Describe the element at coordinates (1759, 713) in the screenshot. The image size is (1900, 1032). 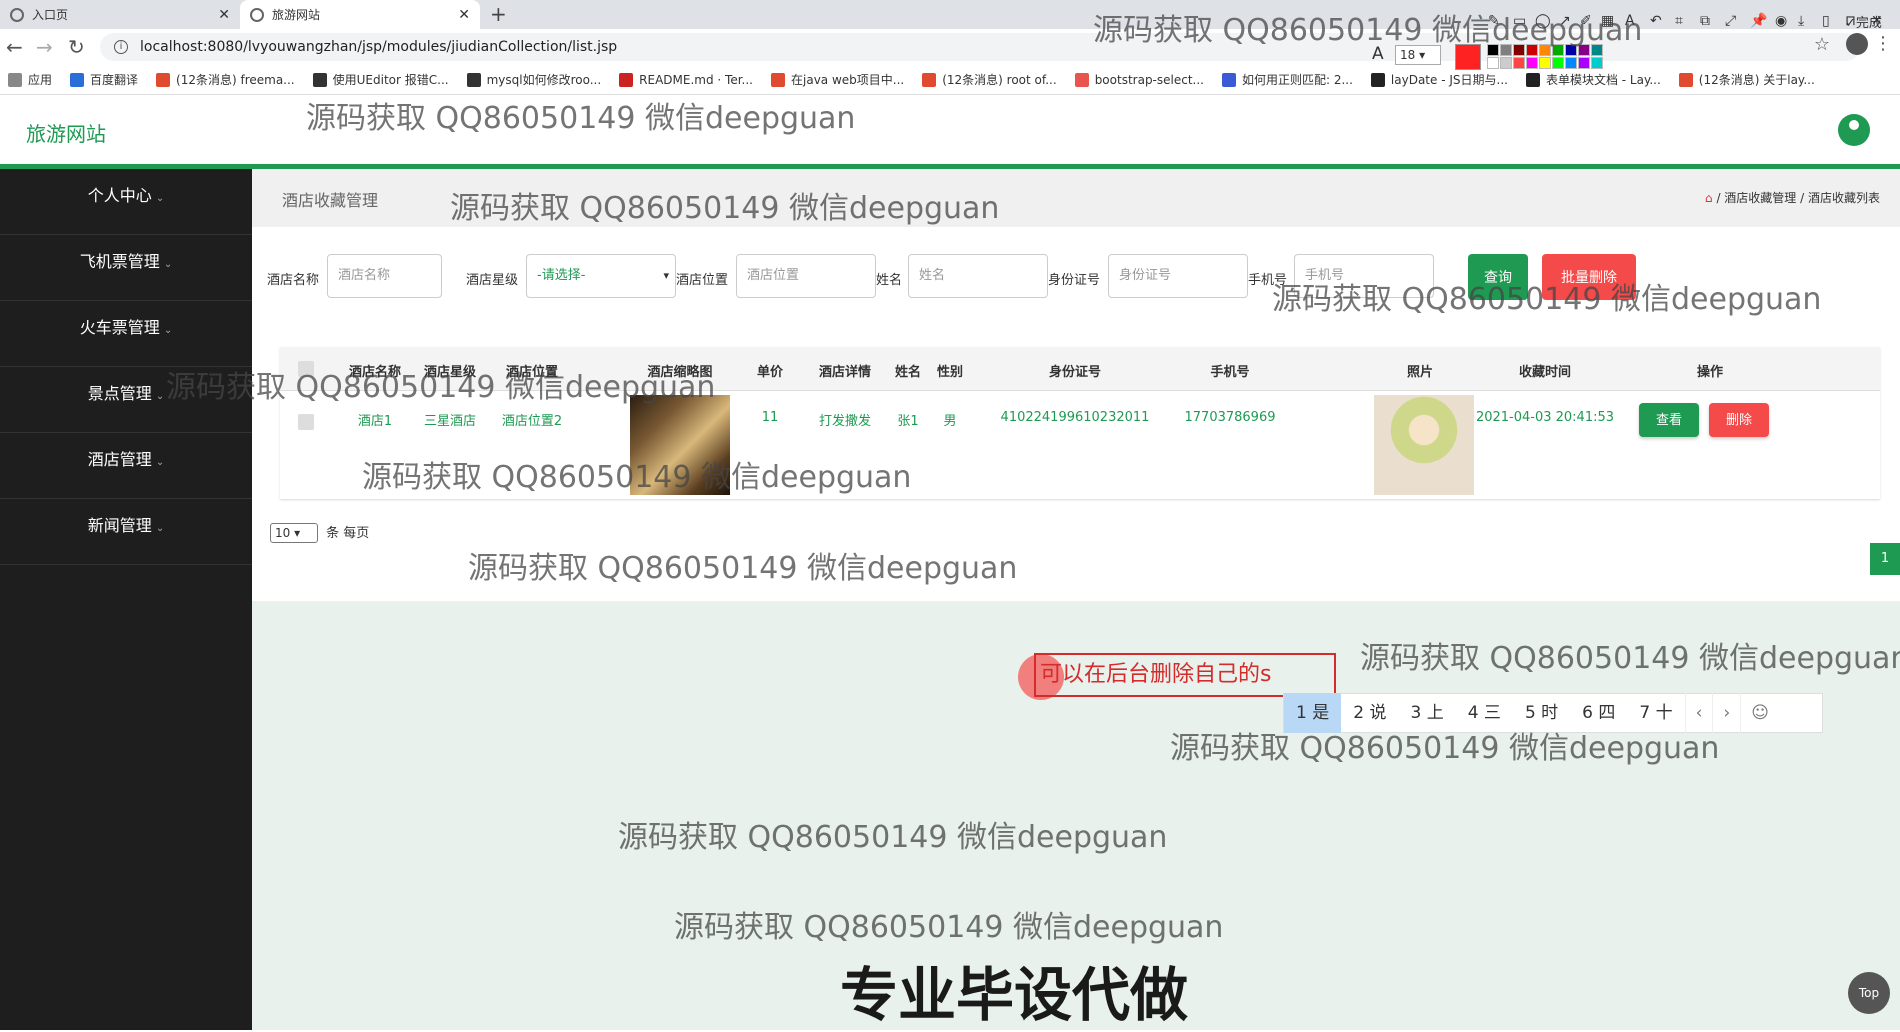
I see `emoji-icon: ☺` at that location.